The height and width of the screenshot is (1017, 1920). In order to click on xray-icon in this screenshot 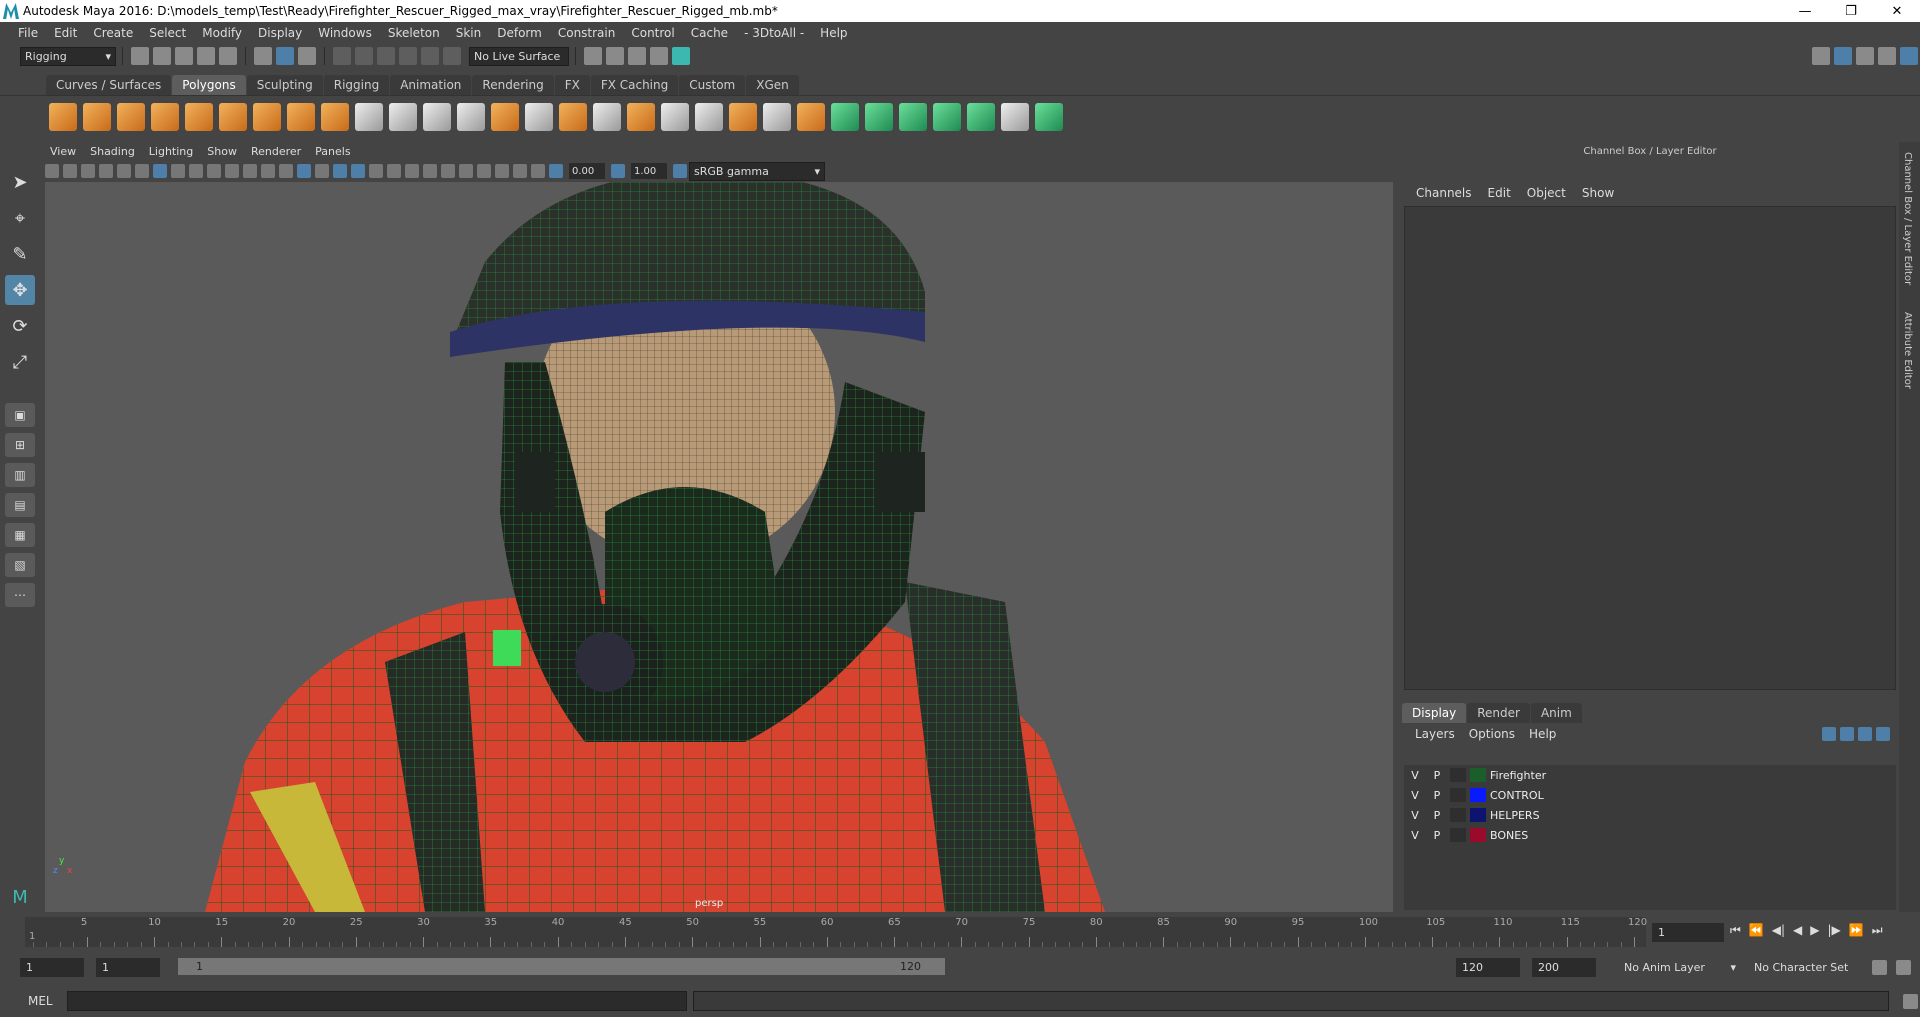, I will do `click(502, 171)`.